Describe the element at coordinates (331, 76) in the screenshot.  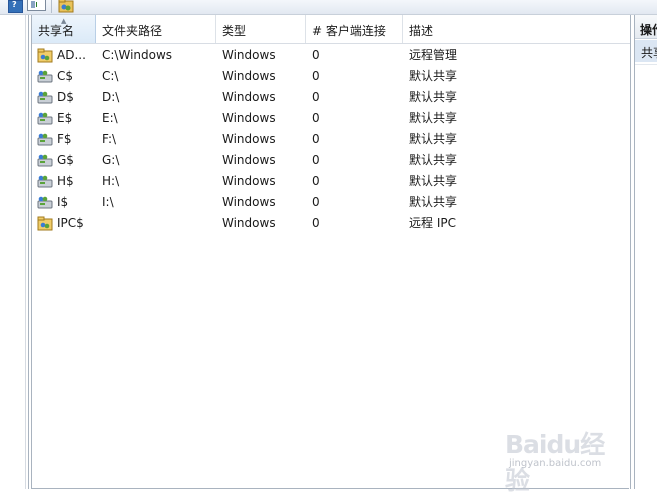
I see `table-row: C$ C:\ Windows 0 默认共享` at that location.